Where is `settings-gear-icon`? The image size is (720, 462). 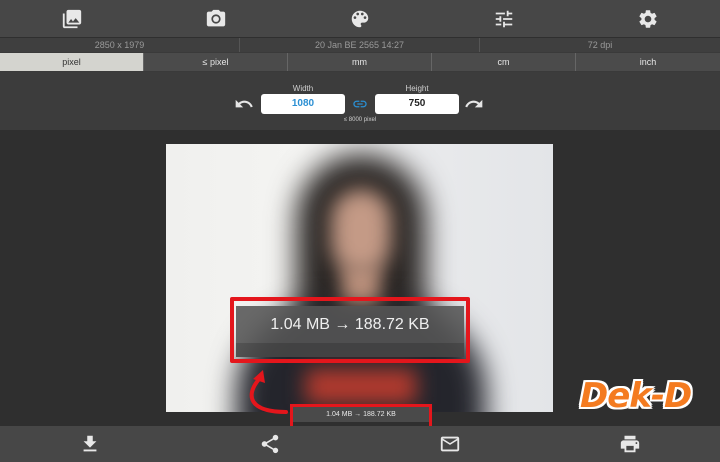 settings-gear-icon is located at coordinates (648, 18).